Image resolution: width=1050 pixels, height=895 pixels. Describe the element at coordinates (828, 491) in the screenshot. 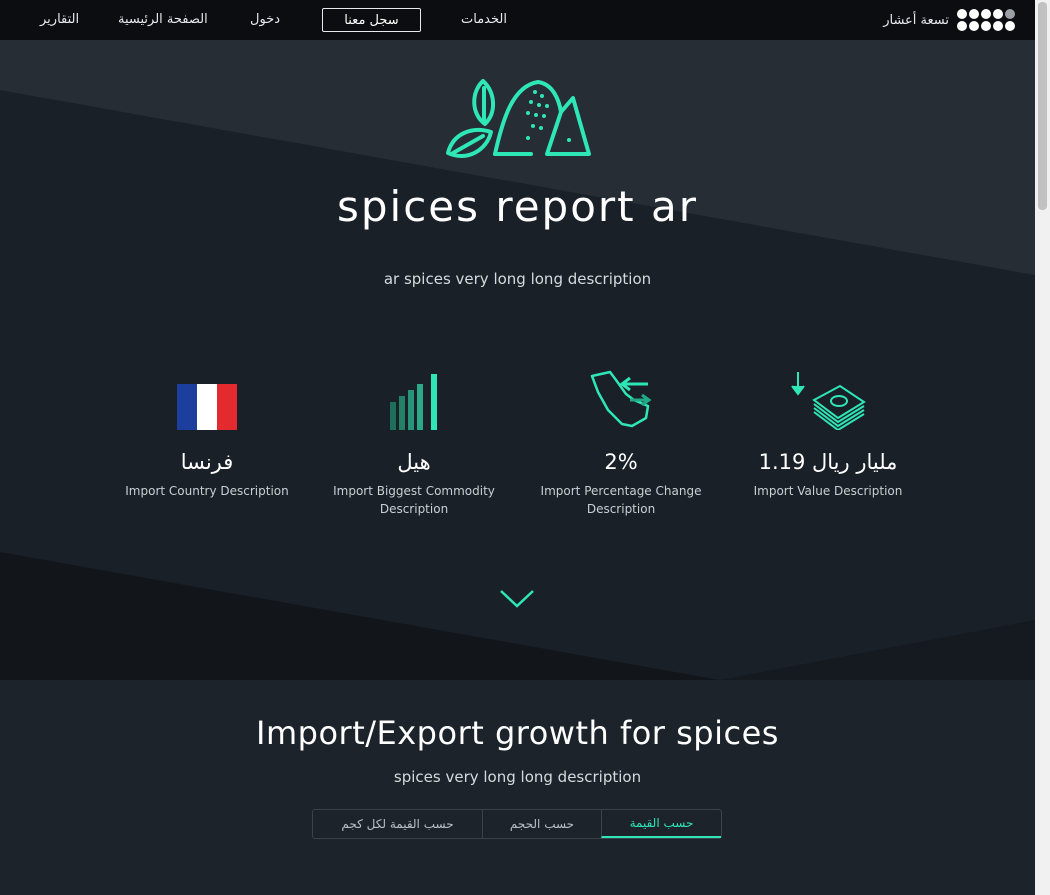

I see `stat-description: Import Value Description` at that location.